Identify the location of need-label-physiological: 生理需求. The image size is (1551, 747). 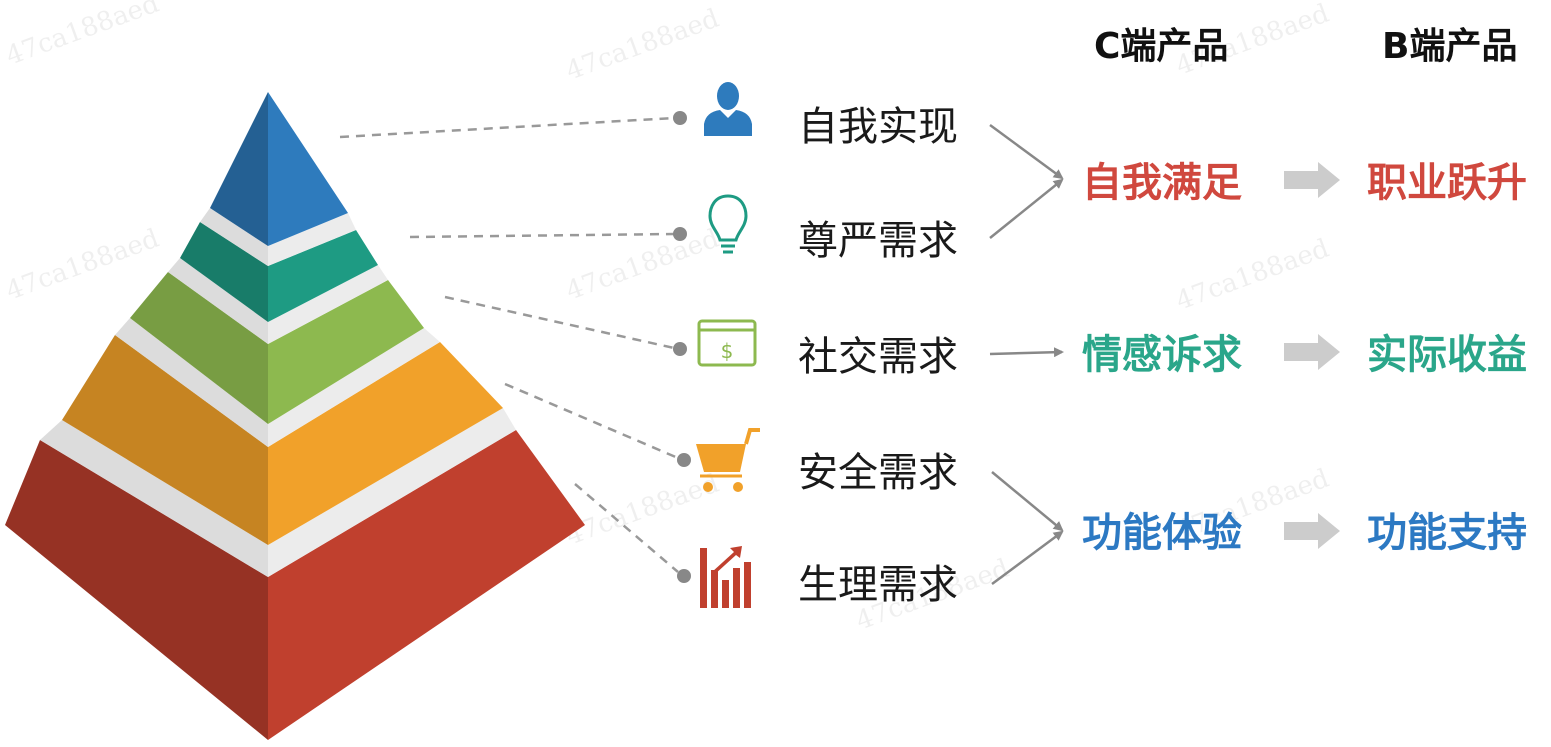
(878, 585).